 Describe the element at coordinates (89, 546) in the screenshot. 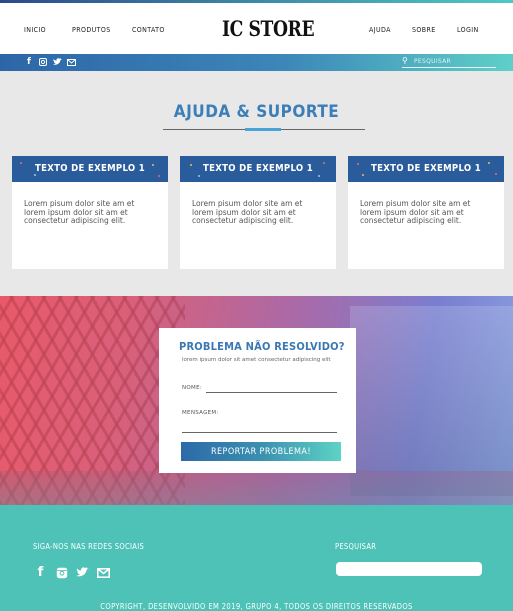

I see `footer-social-label: SIGA-NOS NAS REDES SOCIAIS` at that location.